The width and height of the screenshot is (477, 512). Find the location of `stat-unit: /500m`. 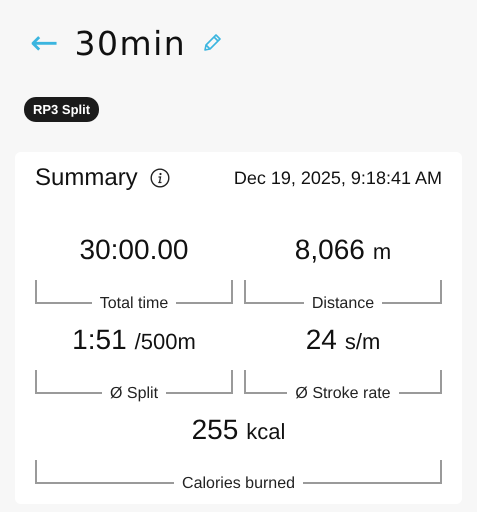

stat-unit: /500m is located at coordinates (165, 342).